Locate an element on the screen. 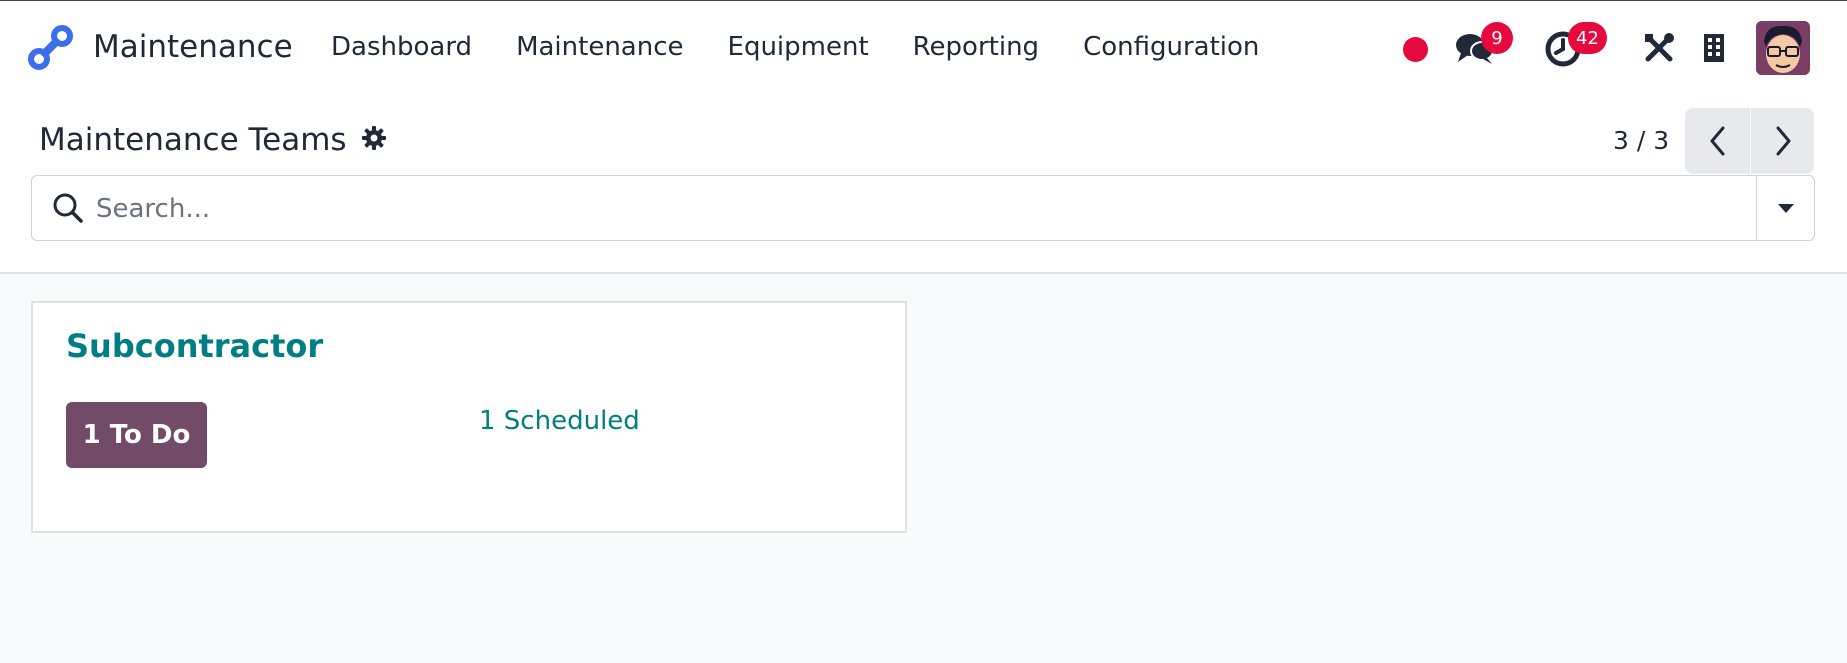  search-bar is located at coordinates (923, 208).